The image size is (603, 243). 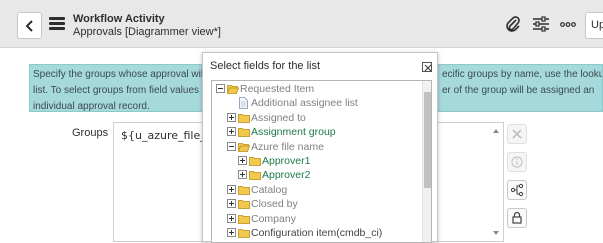 What do you see at coordinates (518, 90) in the screenshot?
I see `info-line-2-right: er of the group will be assigned an` at bounding box center [518, 90].